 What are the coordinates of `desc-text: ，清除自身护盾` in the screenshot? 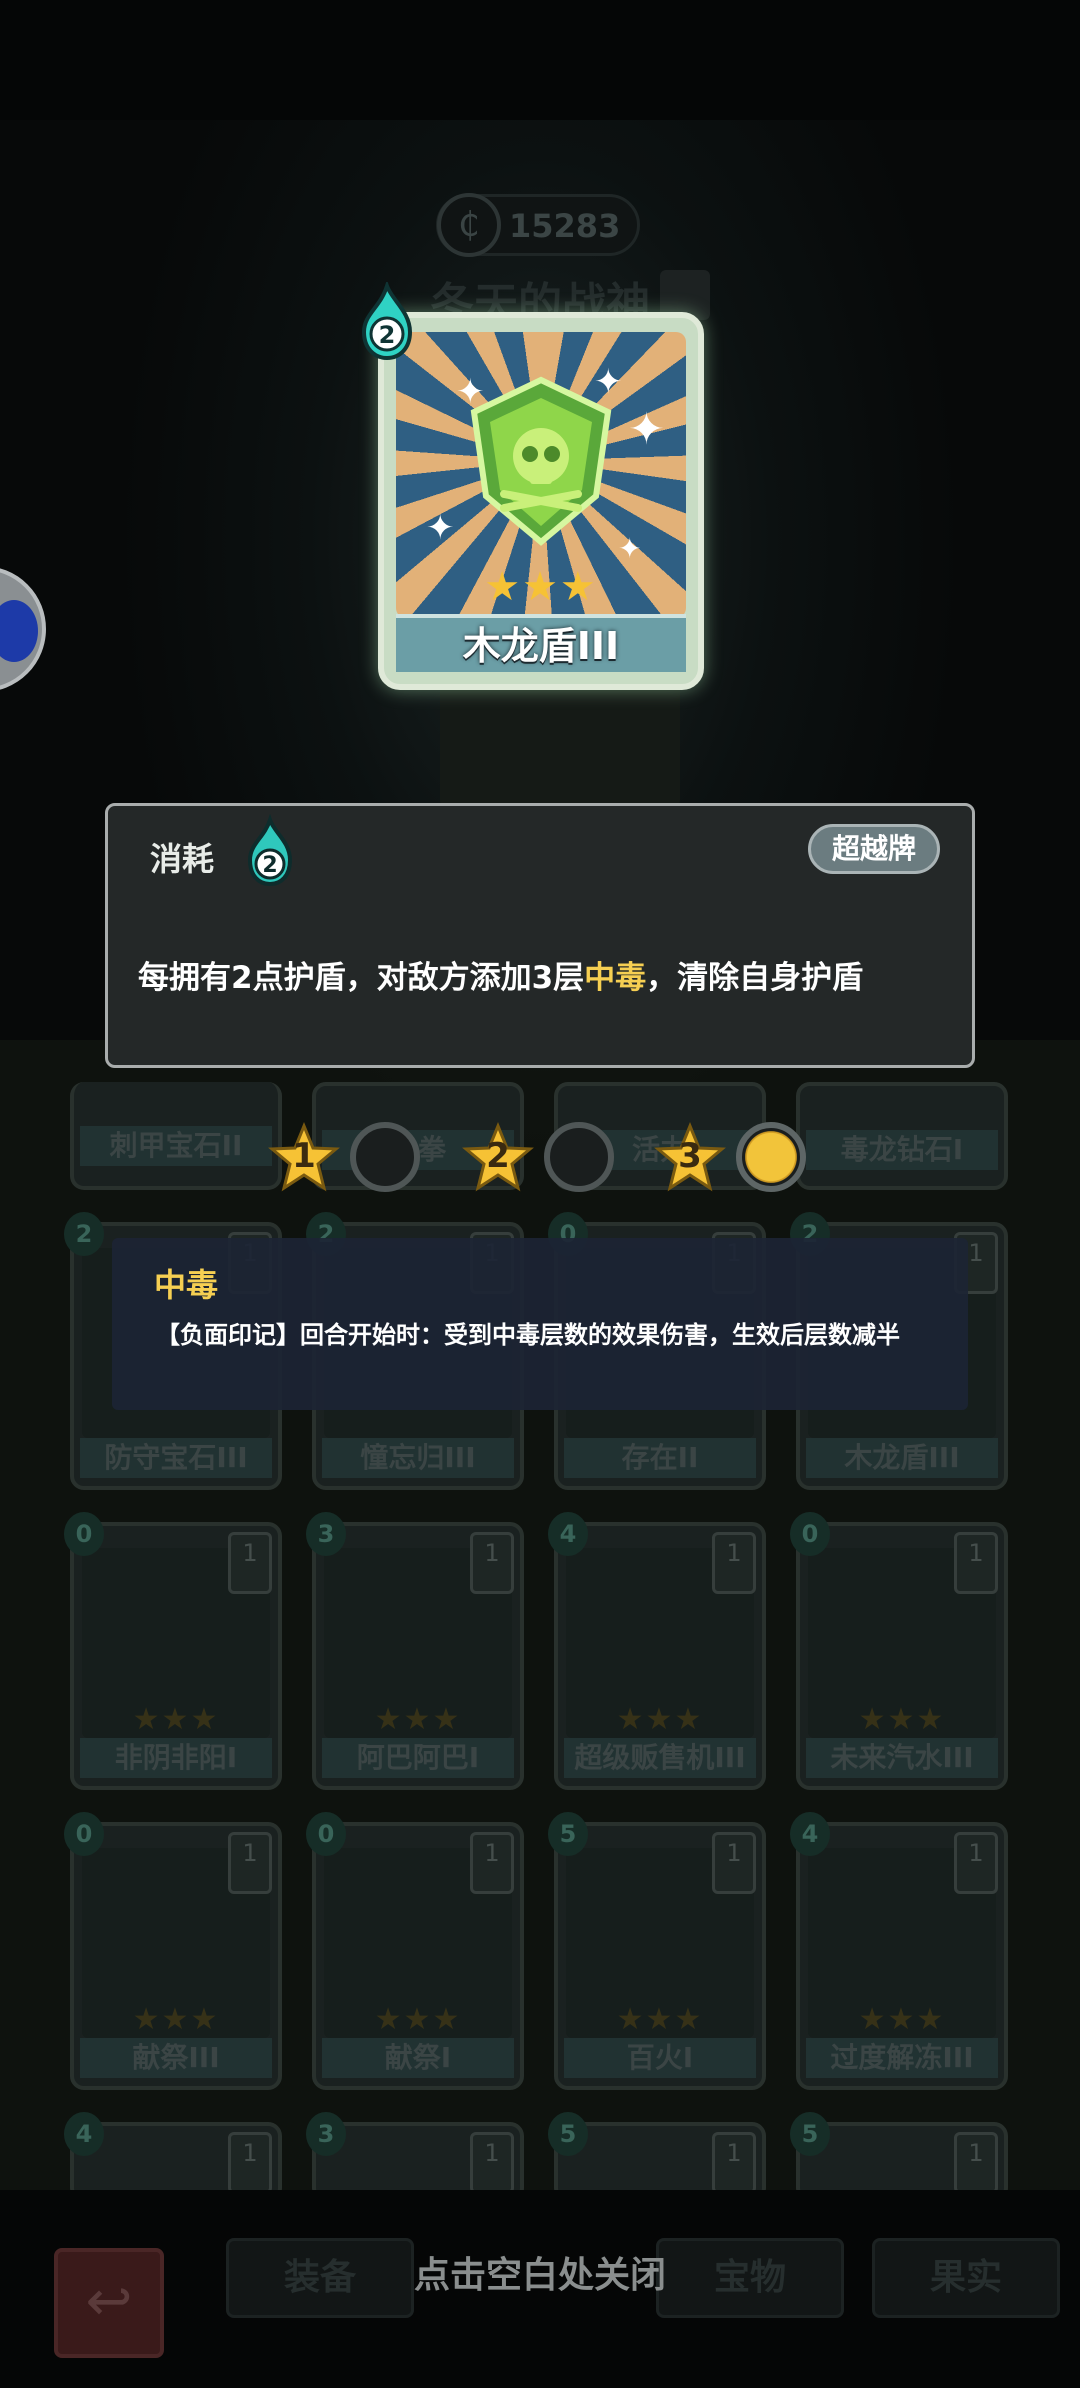 It's located at (755, 978).